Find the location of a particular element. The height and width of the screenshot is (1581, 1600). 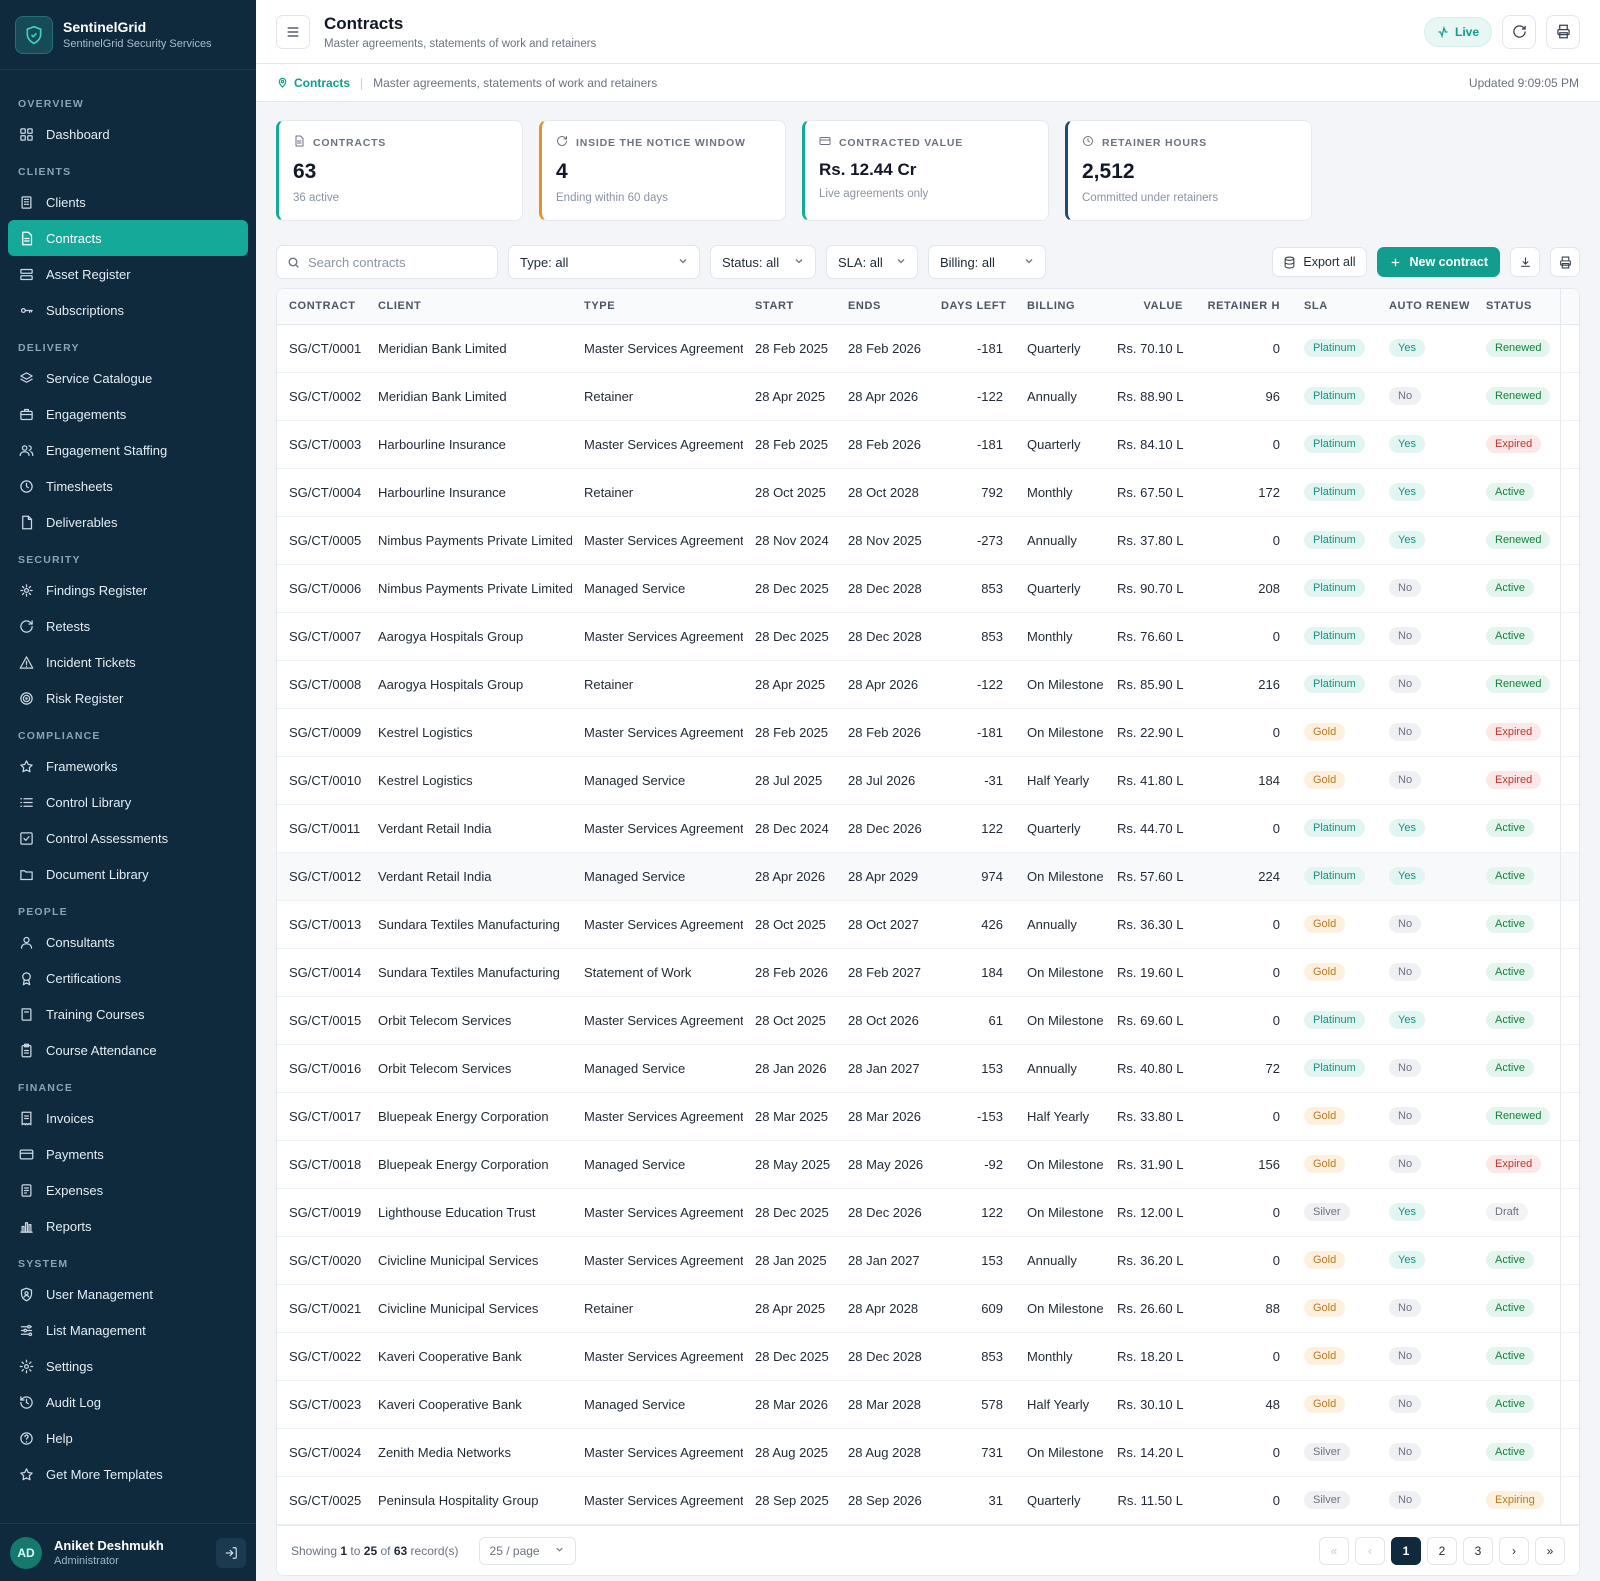

column-header-sla: SLA is located at coordinates (1334, 307).